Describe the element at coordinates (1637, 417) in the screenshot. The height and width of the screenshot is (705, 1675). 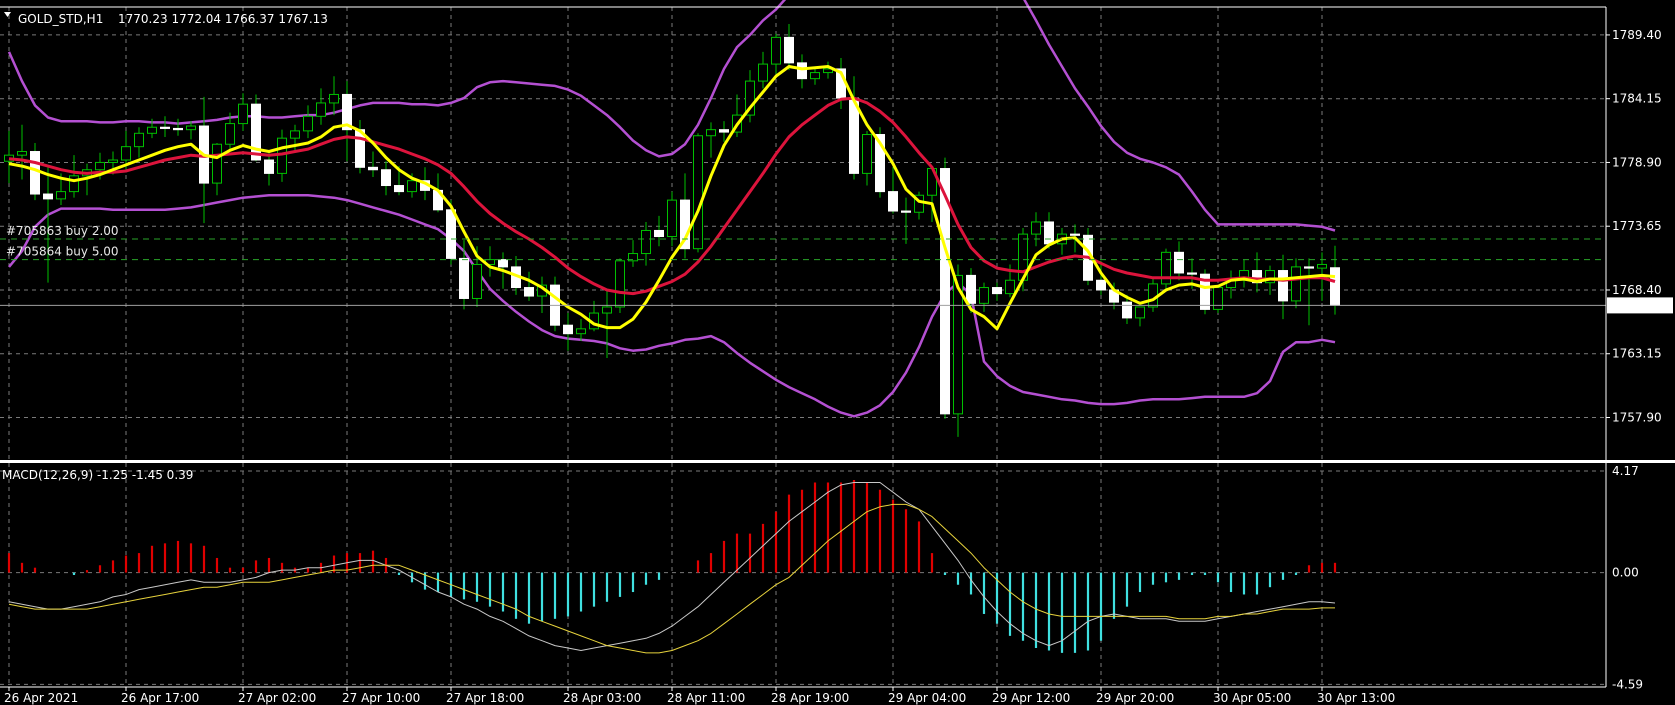
I see `price-tick-label: 1757.90` at that location.